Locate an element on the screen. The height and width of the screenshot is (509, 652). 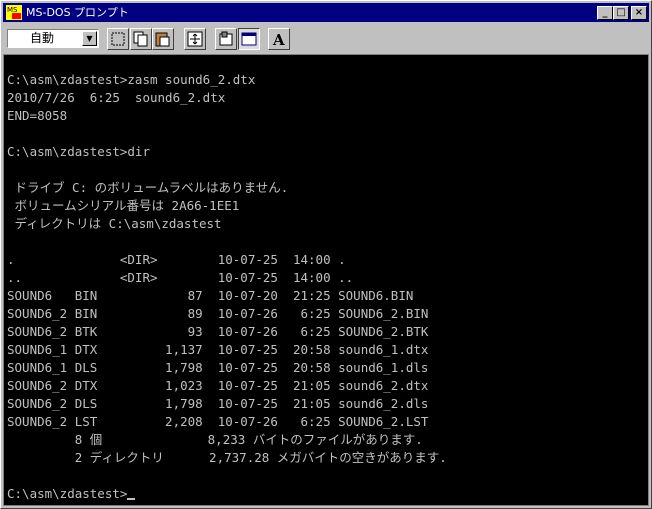
console-line: 2010/7/26 6:25 sound6_2.dtx is located at coordinates (116, 97).